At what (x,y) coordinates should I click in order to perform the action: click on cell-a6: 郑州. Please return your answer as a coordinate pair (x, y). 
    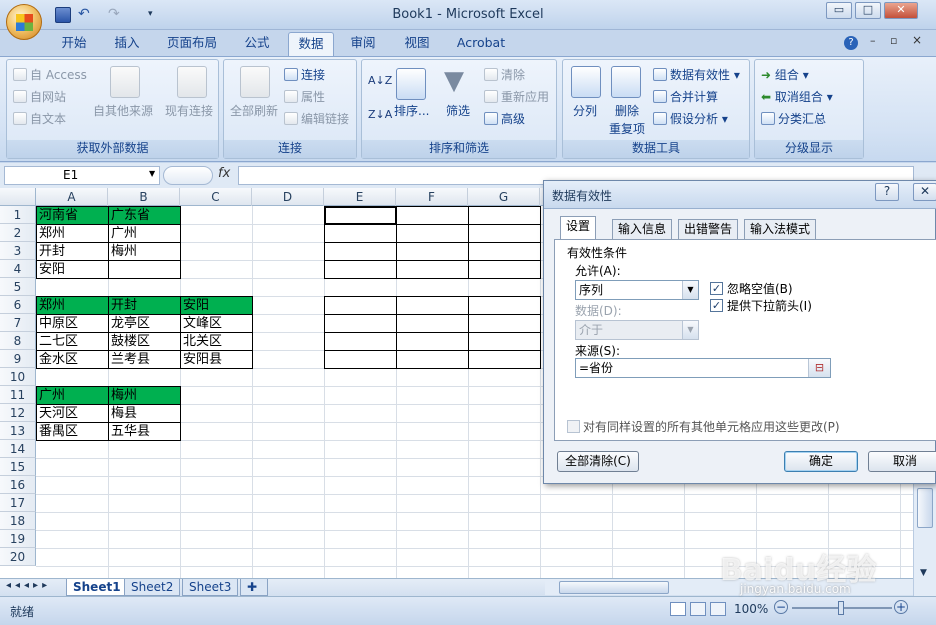
    Looking at the image, I should click on (72, 306).